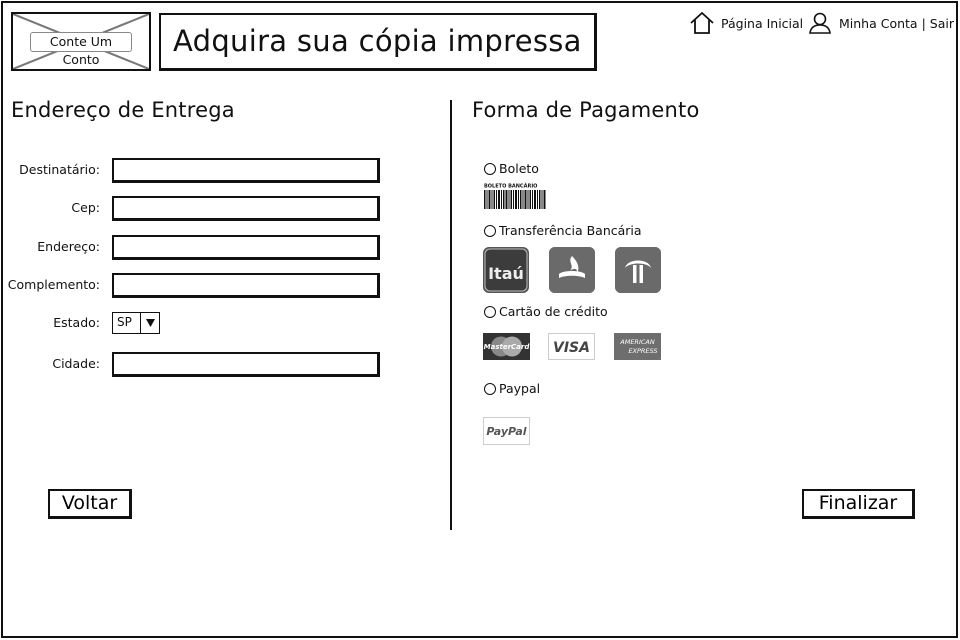 Image resolution: width=960 pixels, height=640 pixels. I want to click on complement-row: Complemento:, so click(200, 286).